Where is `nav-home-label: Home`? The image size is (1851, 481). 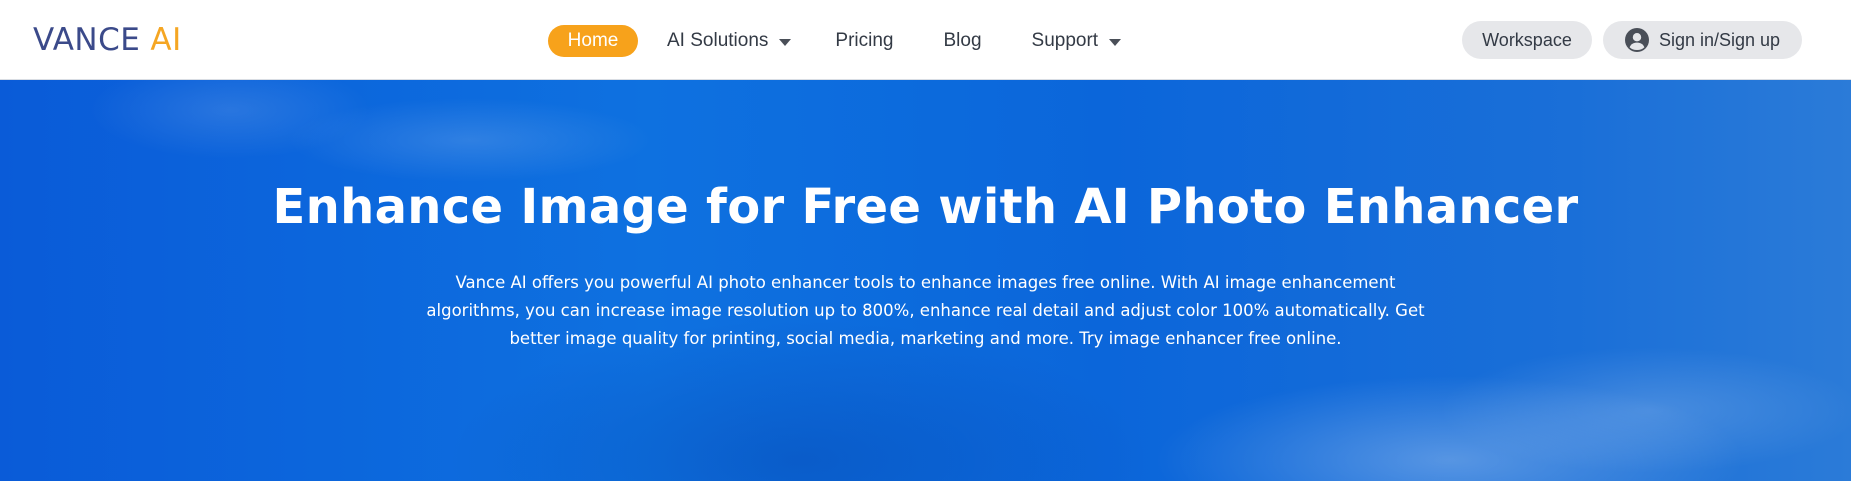 nav-home-label: Home is located at coordinates (593, 40).